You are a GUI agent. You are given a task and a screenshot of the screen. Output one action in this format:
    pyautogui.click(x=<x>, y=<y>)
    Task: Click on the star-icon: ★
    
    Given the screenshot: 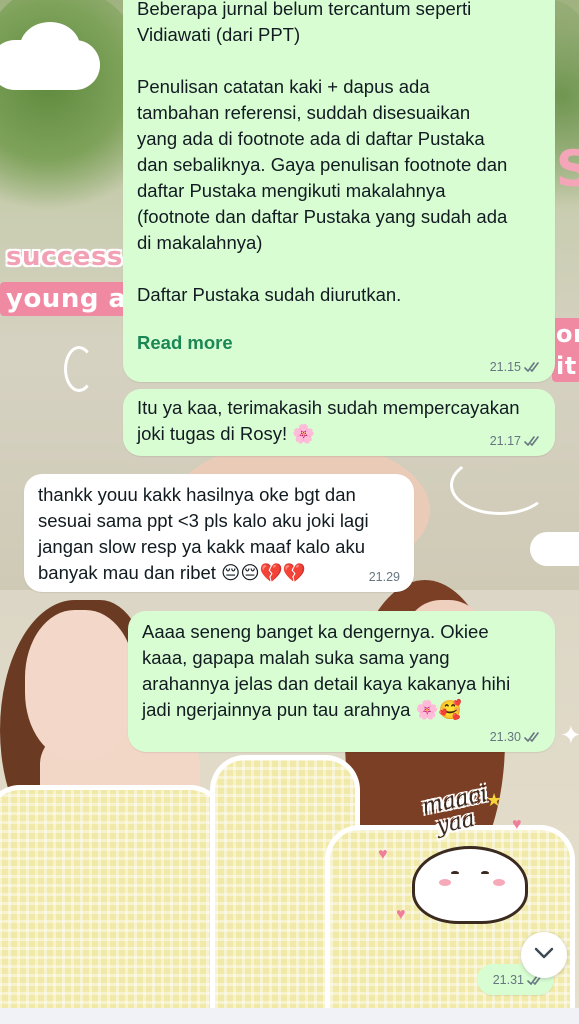 What is the action you would take?
    pyautogui.click(x=494, y=800)
    